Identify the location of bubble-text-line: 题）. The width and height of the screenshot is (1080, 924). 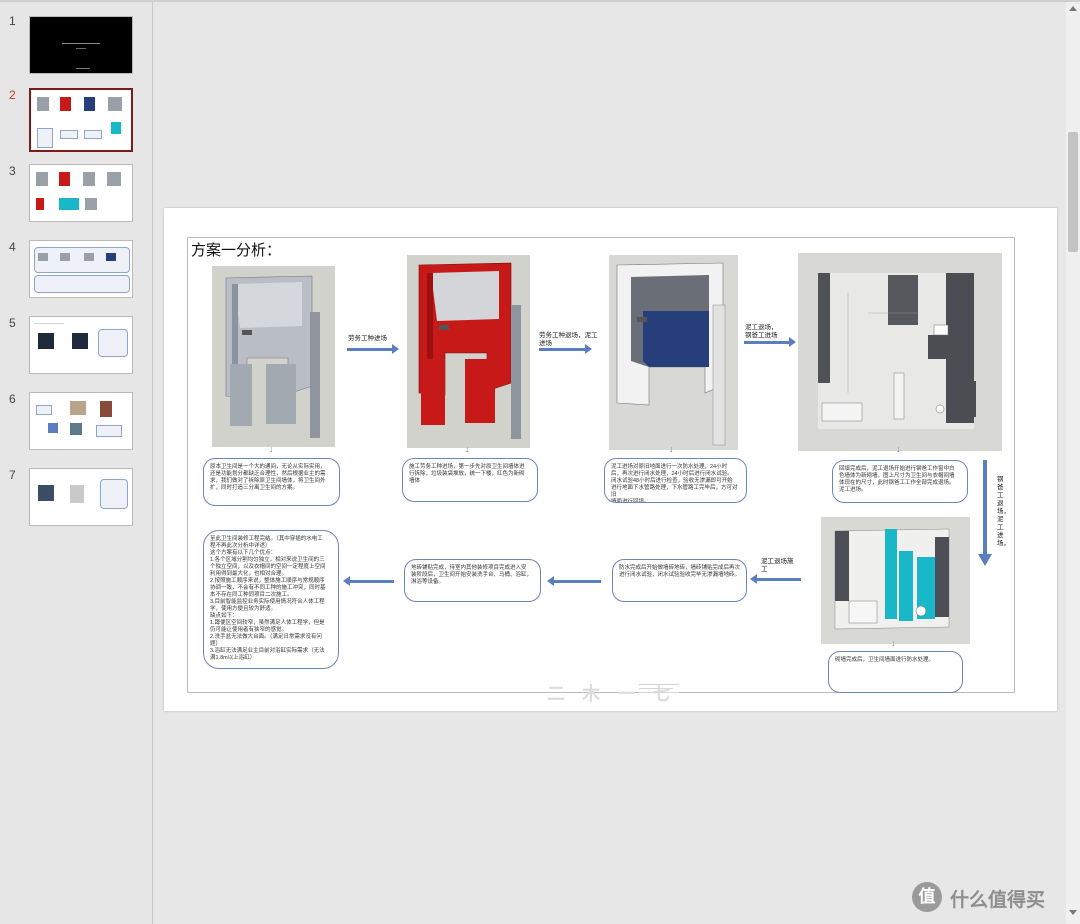
(216, 644).